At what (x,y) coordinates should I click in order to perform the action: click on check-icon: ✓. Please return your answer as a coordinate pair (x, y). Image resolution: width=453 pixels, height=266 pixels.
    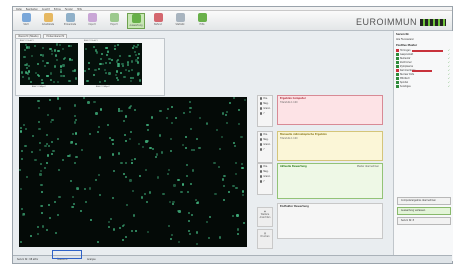
    Looking at the image, I should click on (448, 86).